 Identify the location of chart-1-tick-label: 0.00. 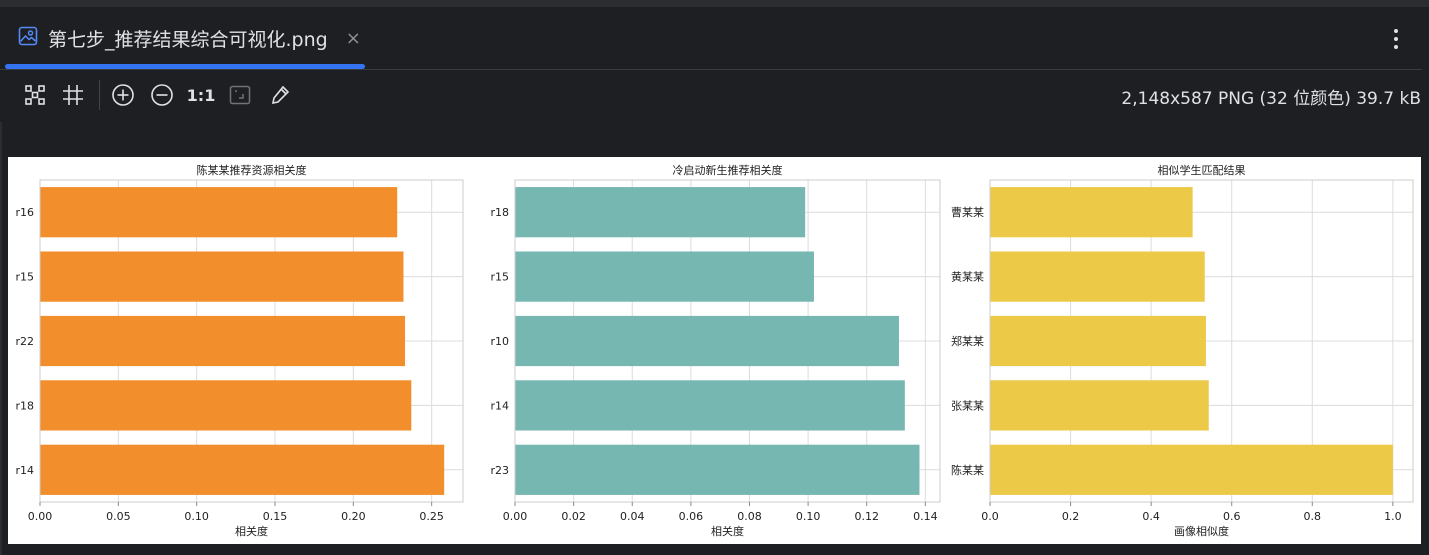
(40, 516).